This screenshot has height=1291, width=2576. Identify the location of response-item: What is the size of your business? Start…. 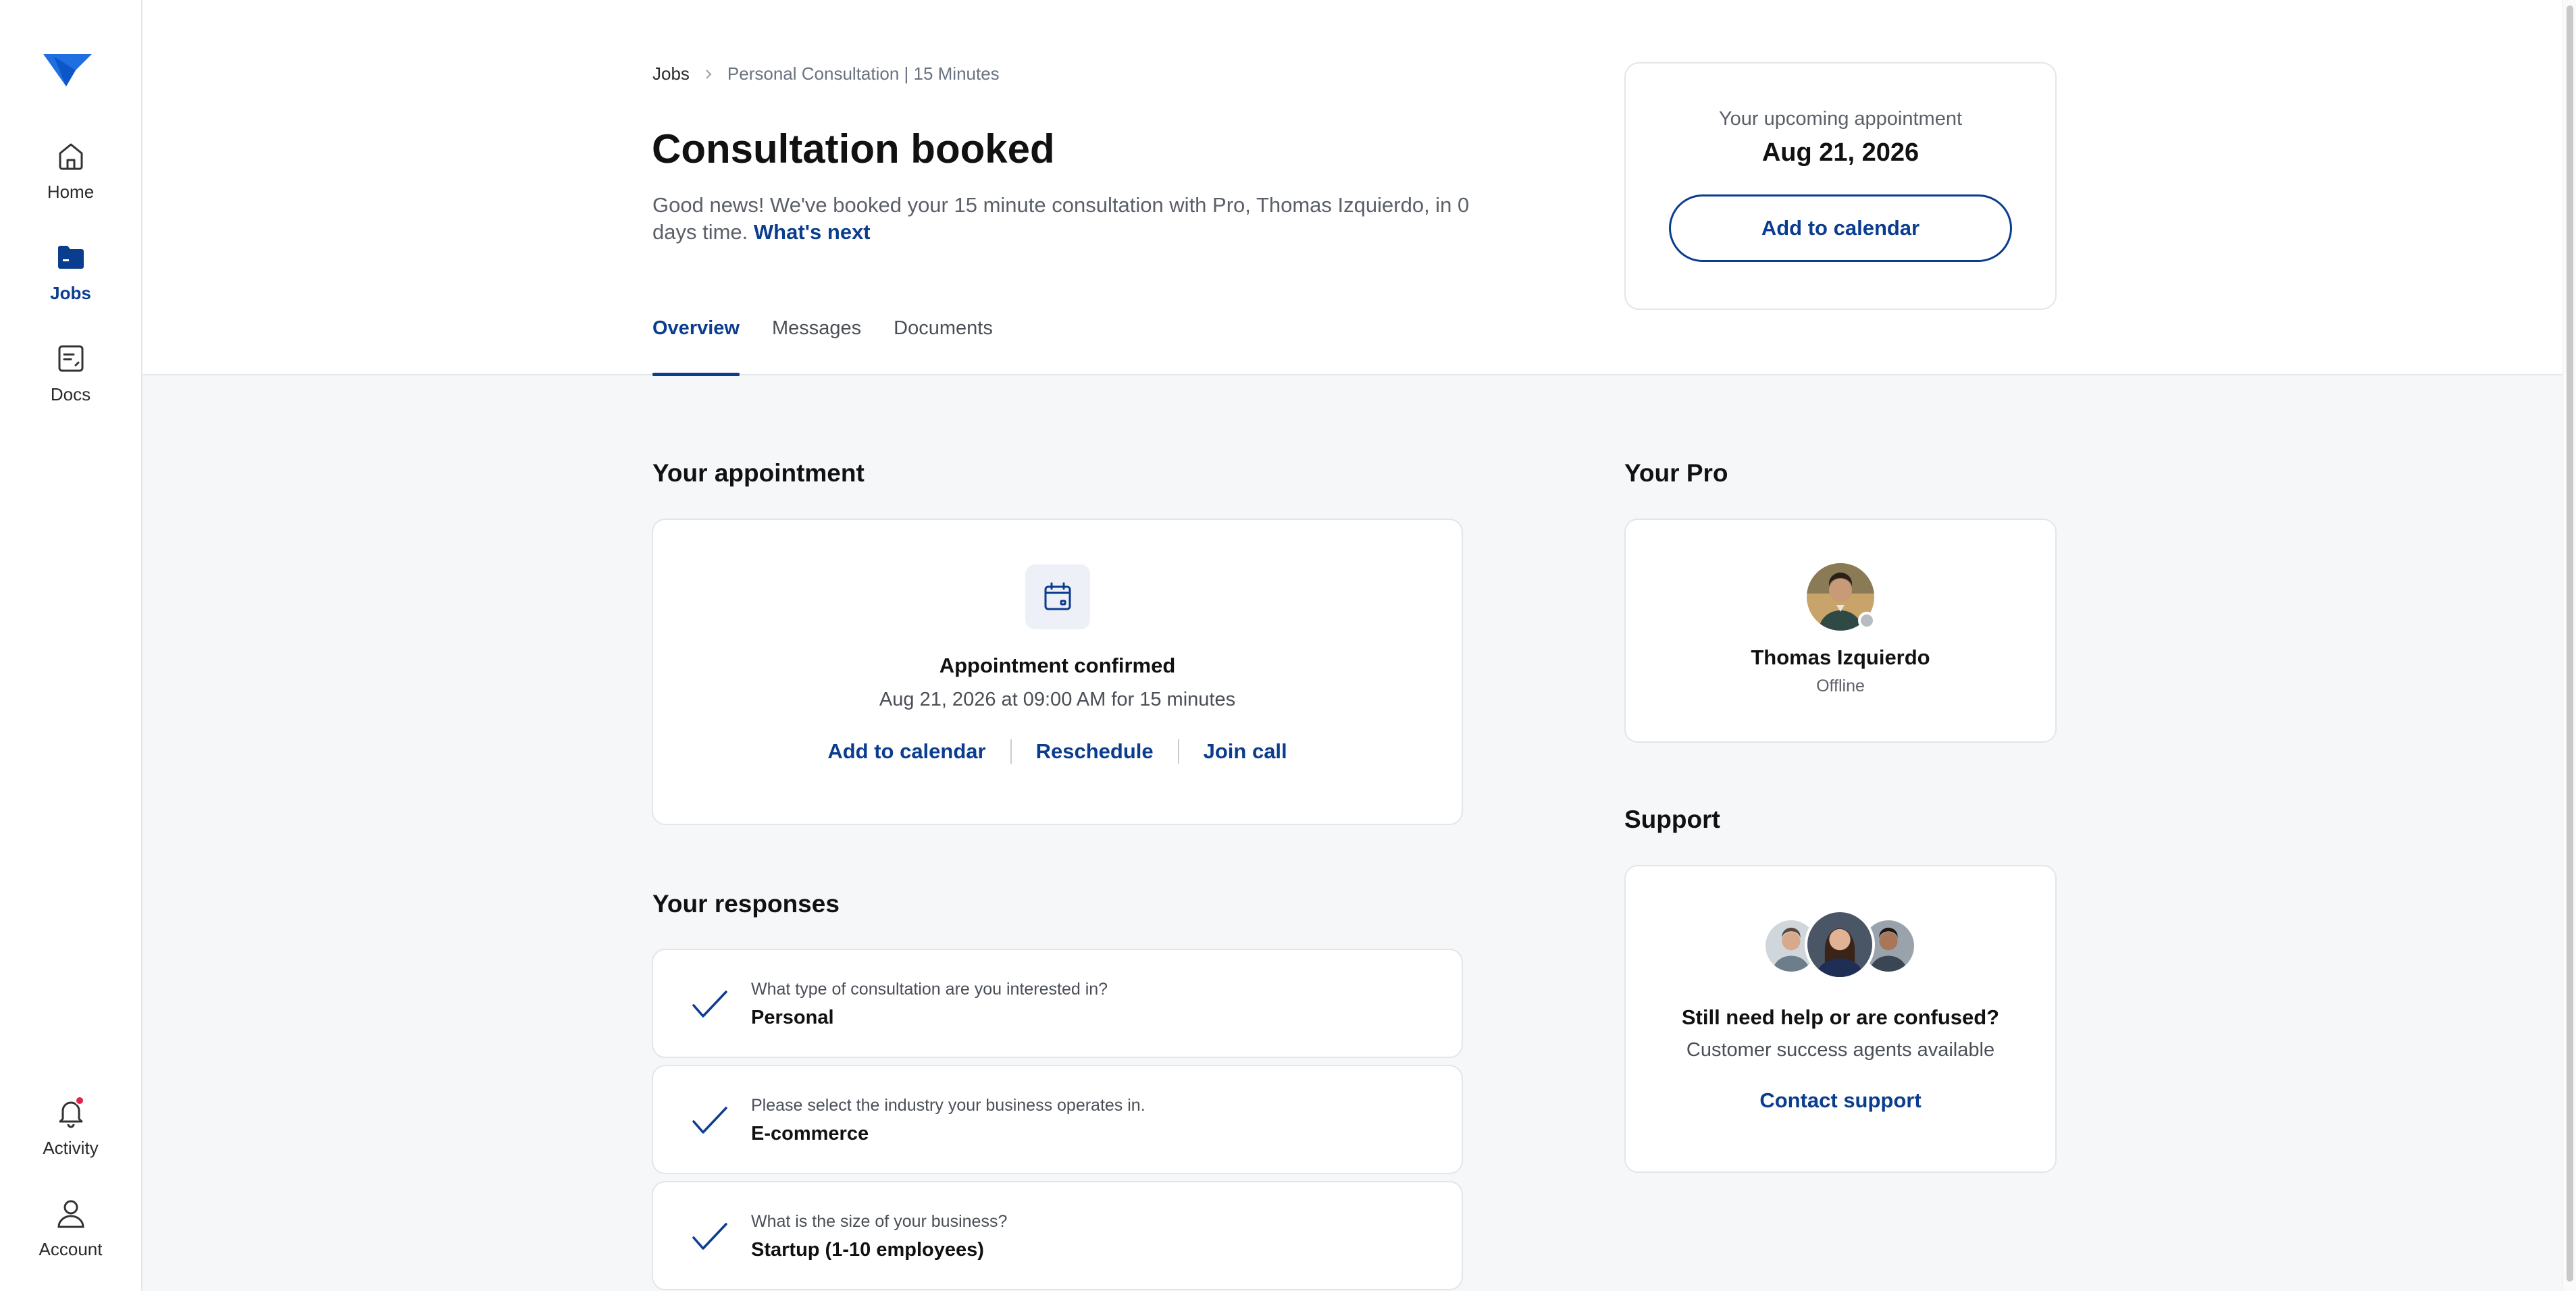
(1057, 1235).